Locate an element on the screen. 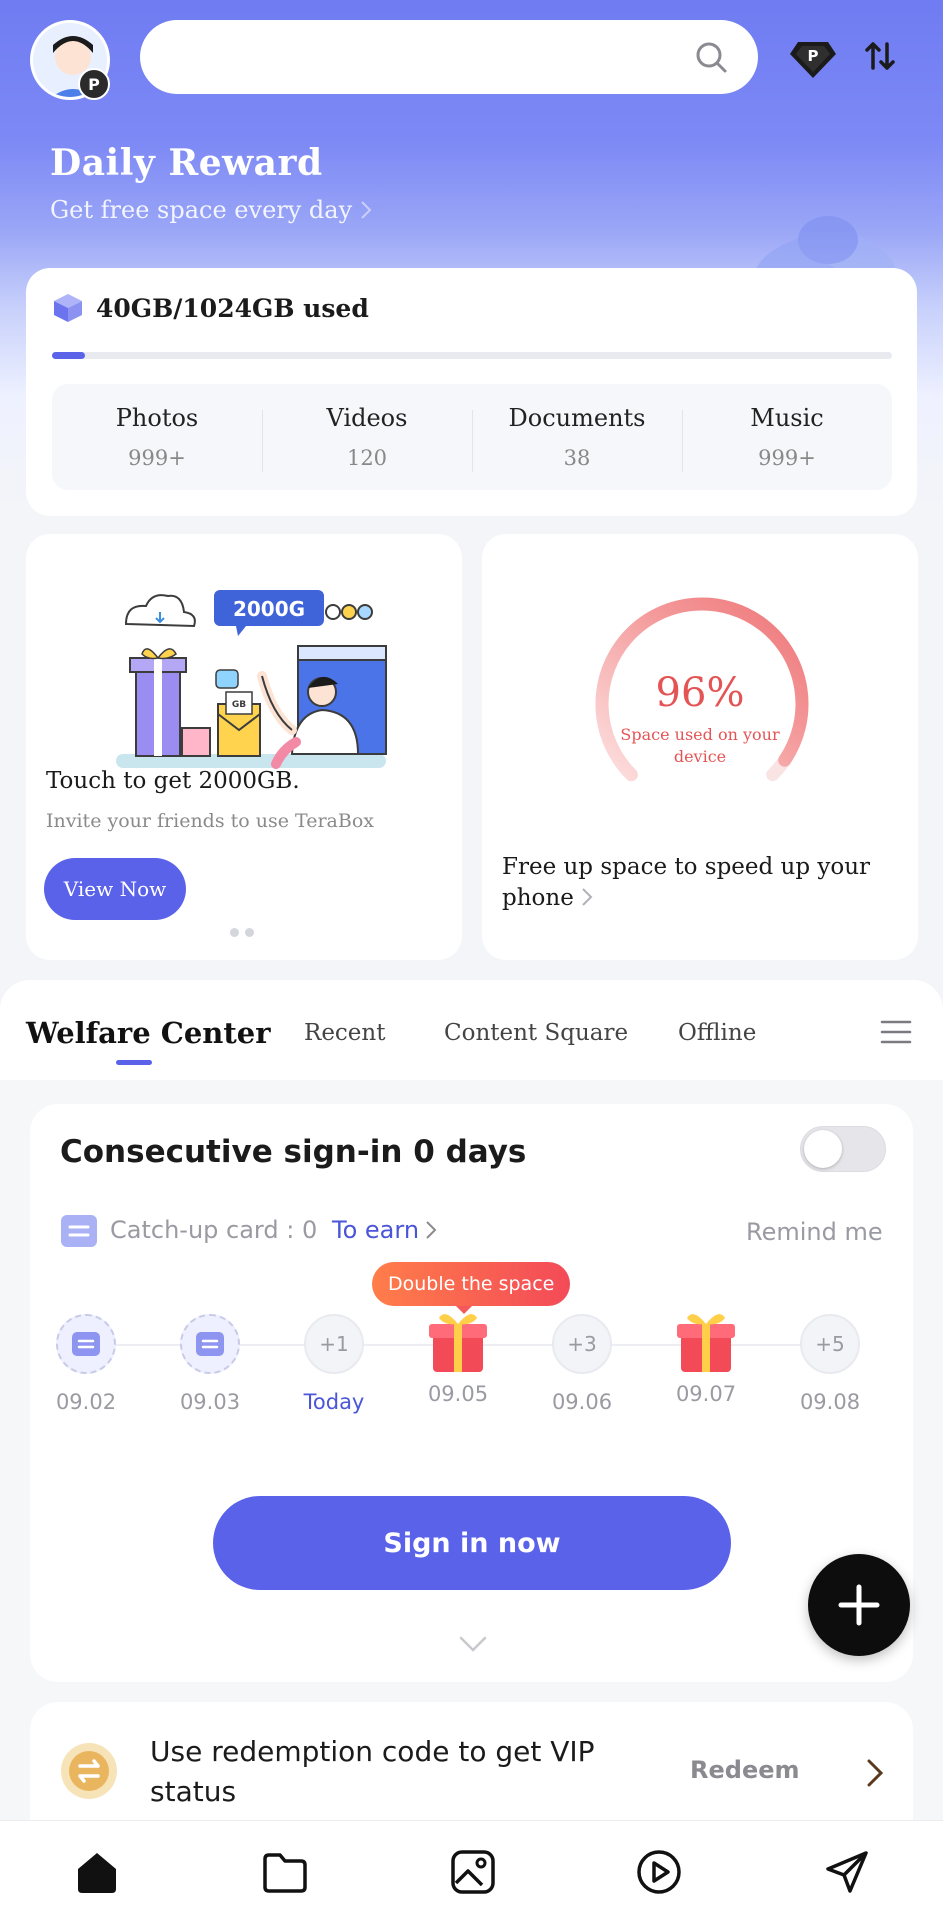  day-reward-circle: +3 is located at coordinates (582, 1344).